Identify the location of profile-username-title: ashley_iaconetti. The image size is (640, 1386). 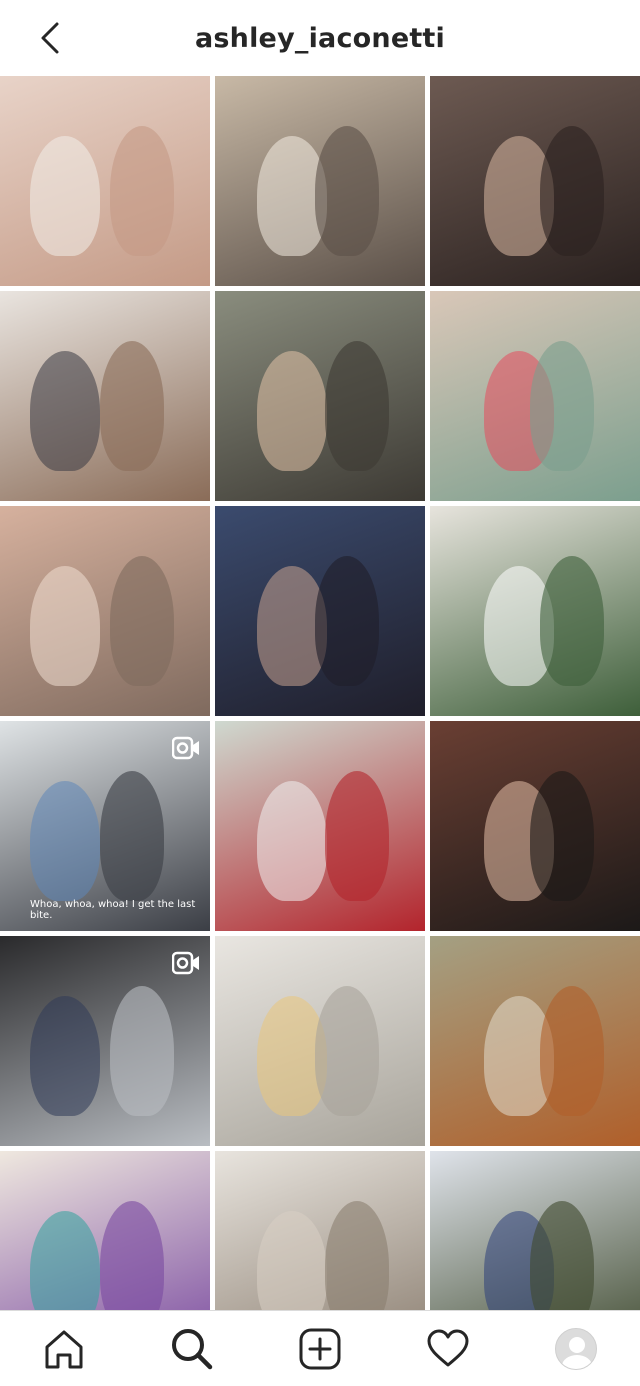
(319, 38).